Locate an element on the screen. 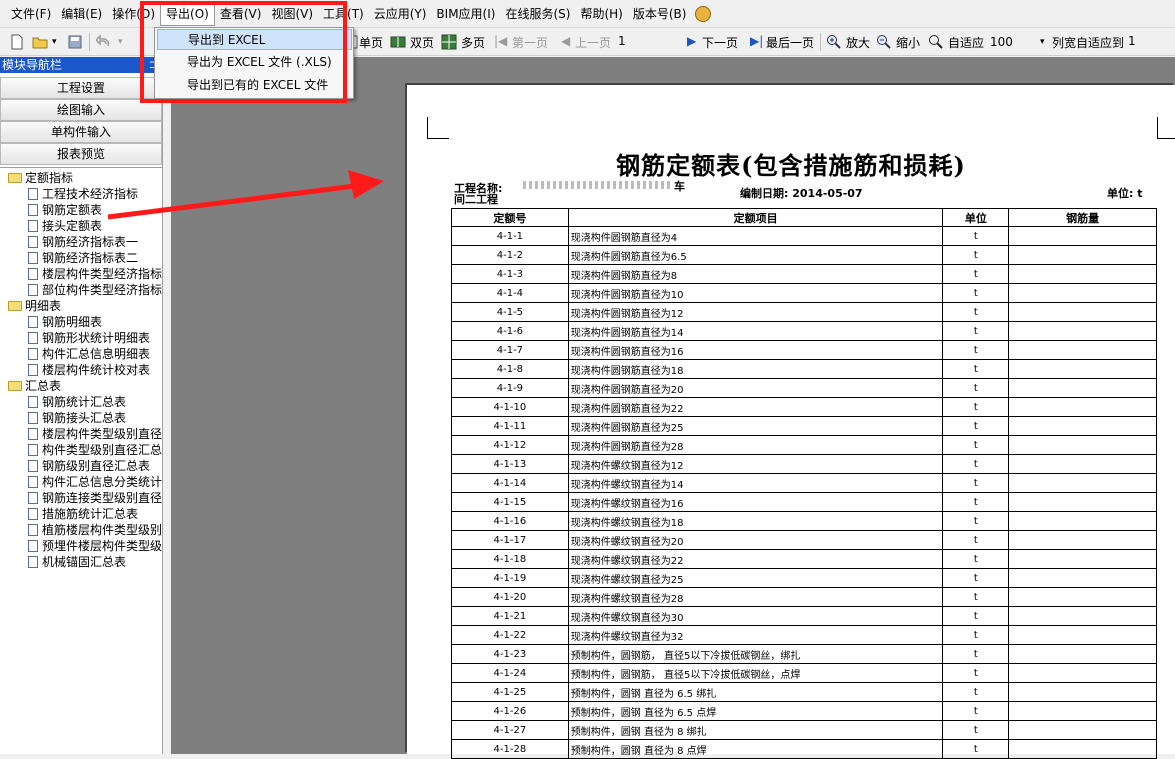  tree-report-item: 构件汇总信息明细表 is located at coordinates (89, 354).